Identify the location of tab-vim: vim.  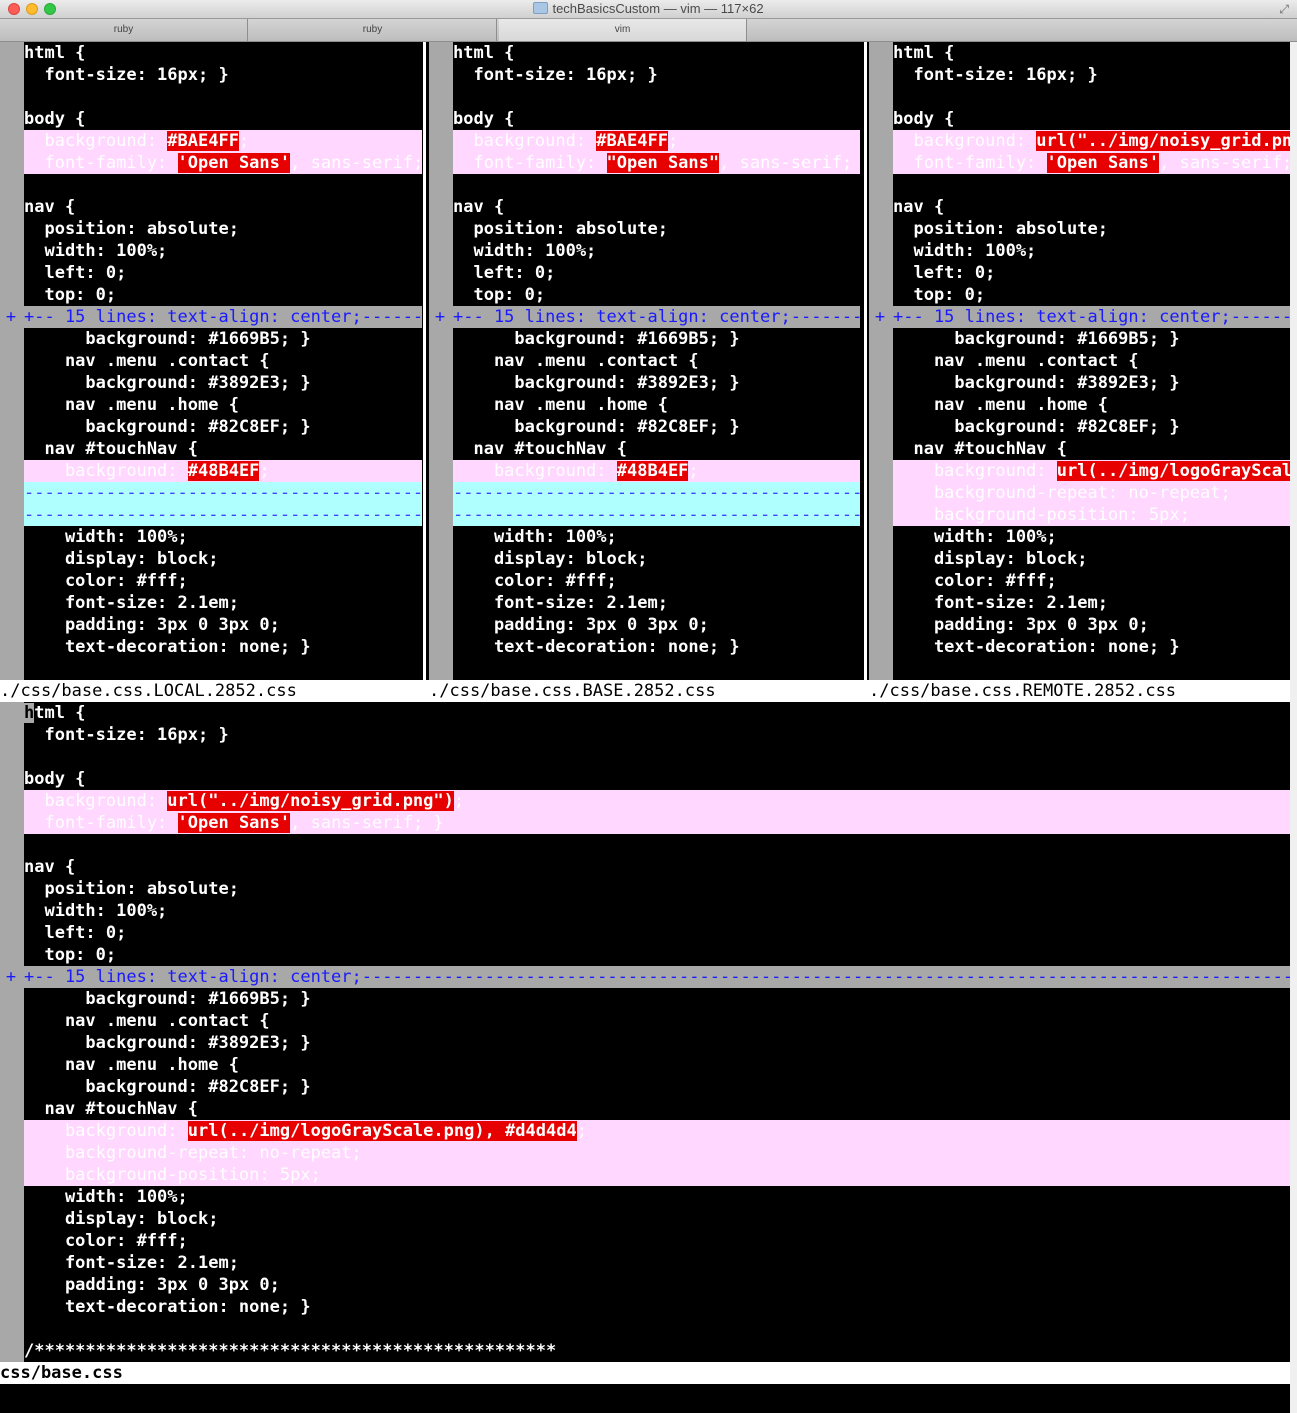
(623, 30).